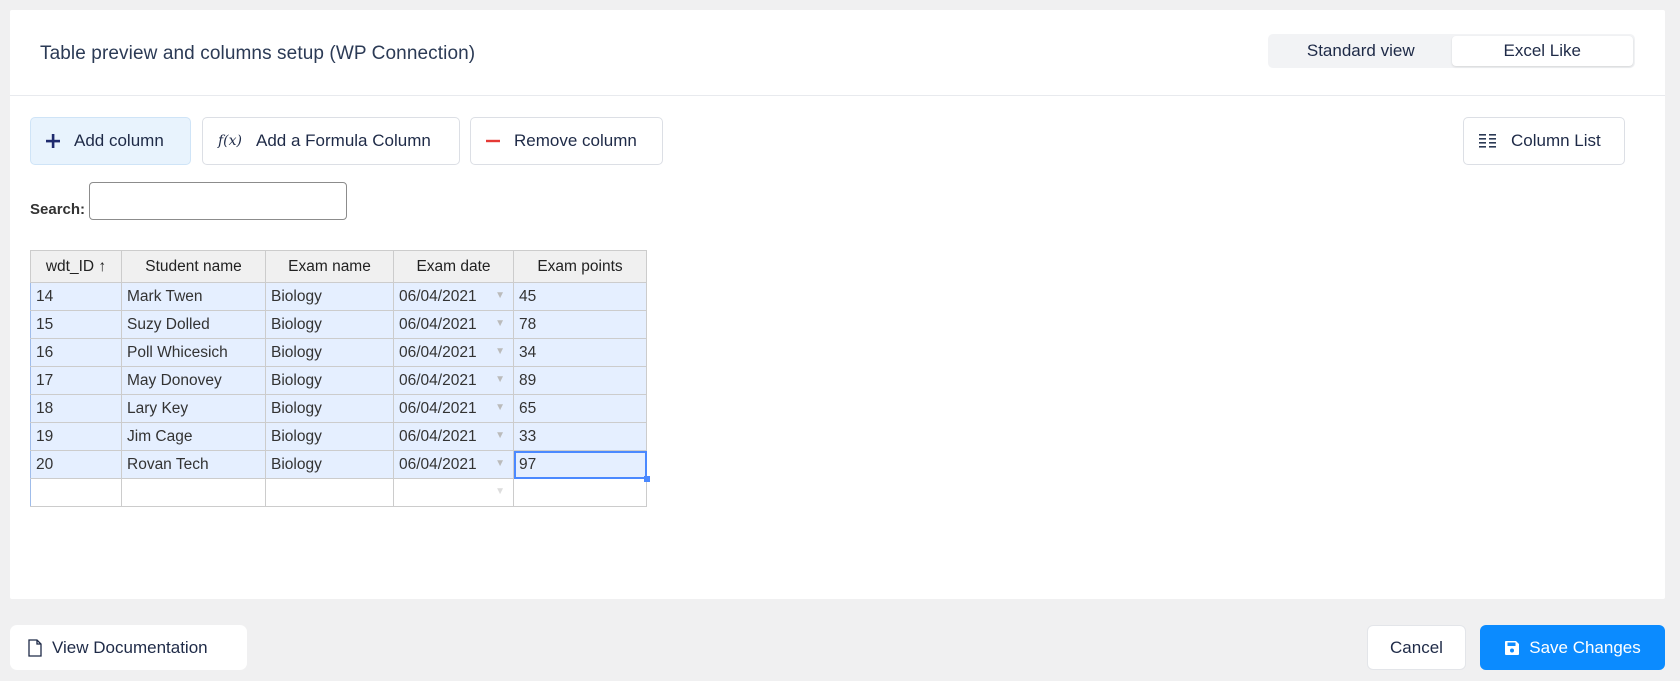  What do you see at coordinates (580, 296) in the screenshot?
I see `cell-exam-points: 45` at bounding box center [580, 296].